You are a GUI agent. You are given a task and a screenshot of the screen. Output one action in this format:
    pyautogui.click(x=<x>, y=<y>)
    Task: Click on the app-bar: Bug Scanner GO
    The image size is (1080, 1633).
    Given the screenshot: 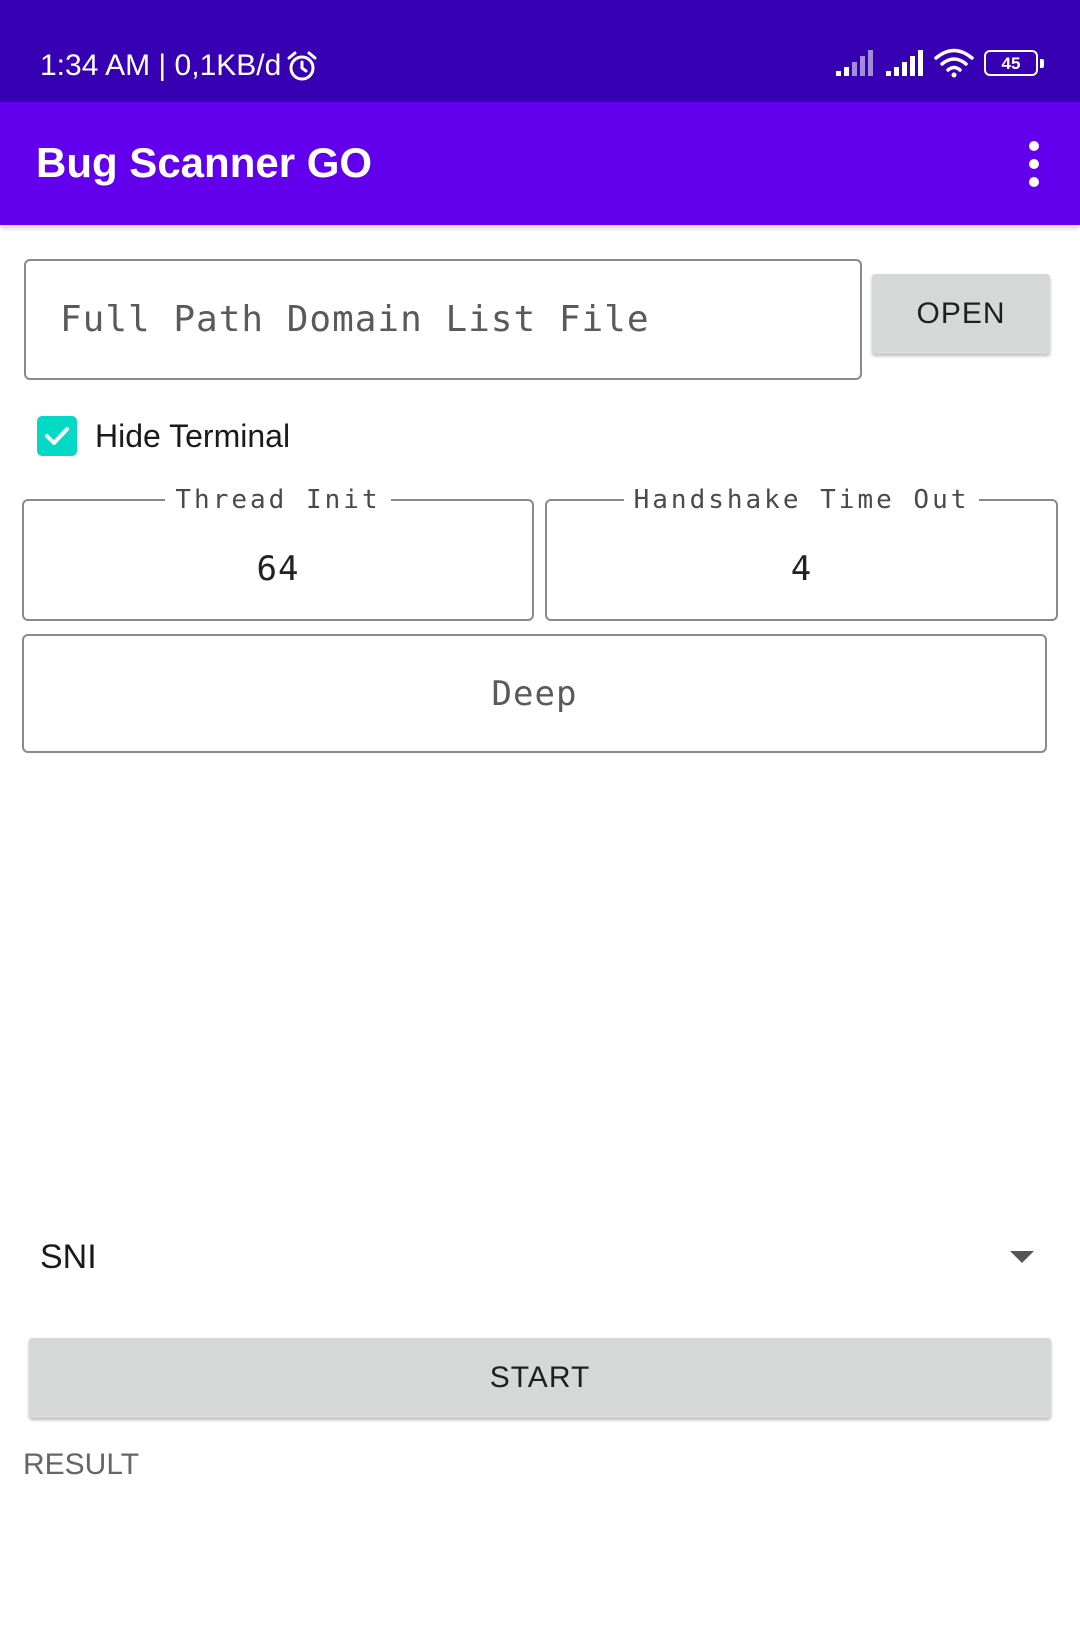 What is the action you would take?
    pyautogui.click(x=540, y=163)
    